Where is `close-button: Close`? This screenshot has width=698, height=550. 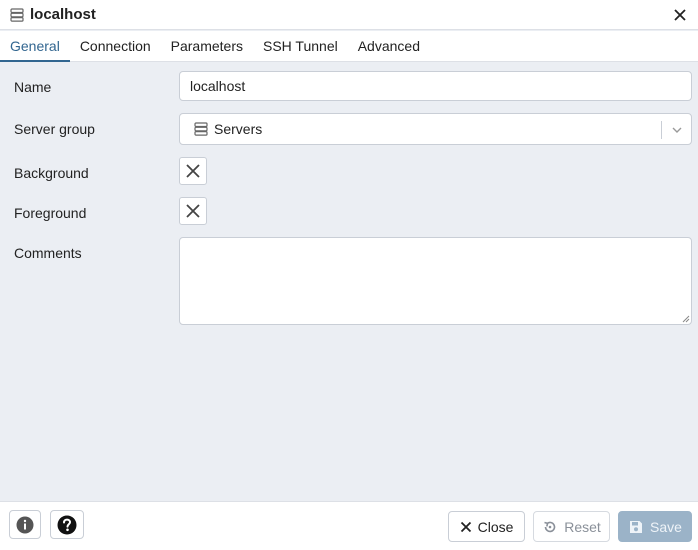 close-button: Close is located at coordinates (486, 526).